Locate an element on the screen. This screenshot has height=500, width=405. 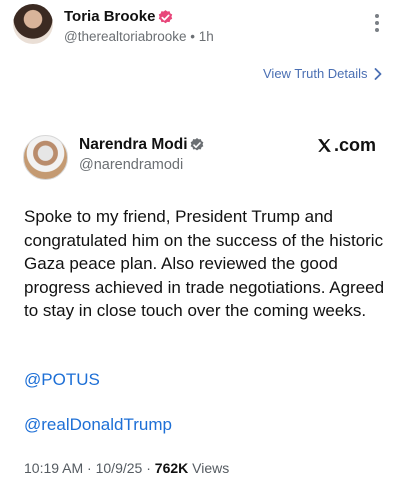
x-source-link: .com is located at coordinates (346, 145).